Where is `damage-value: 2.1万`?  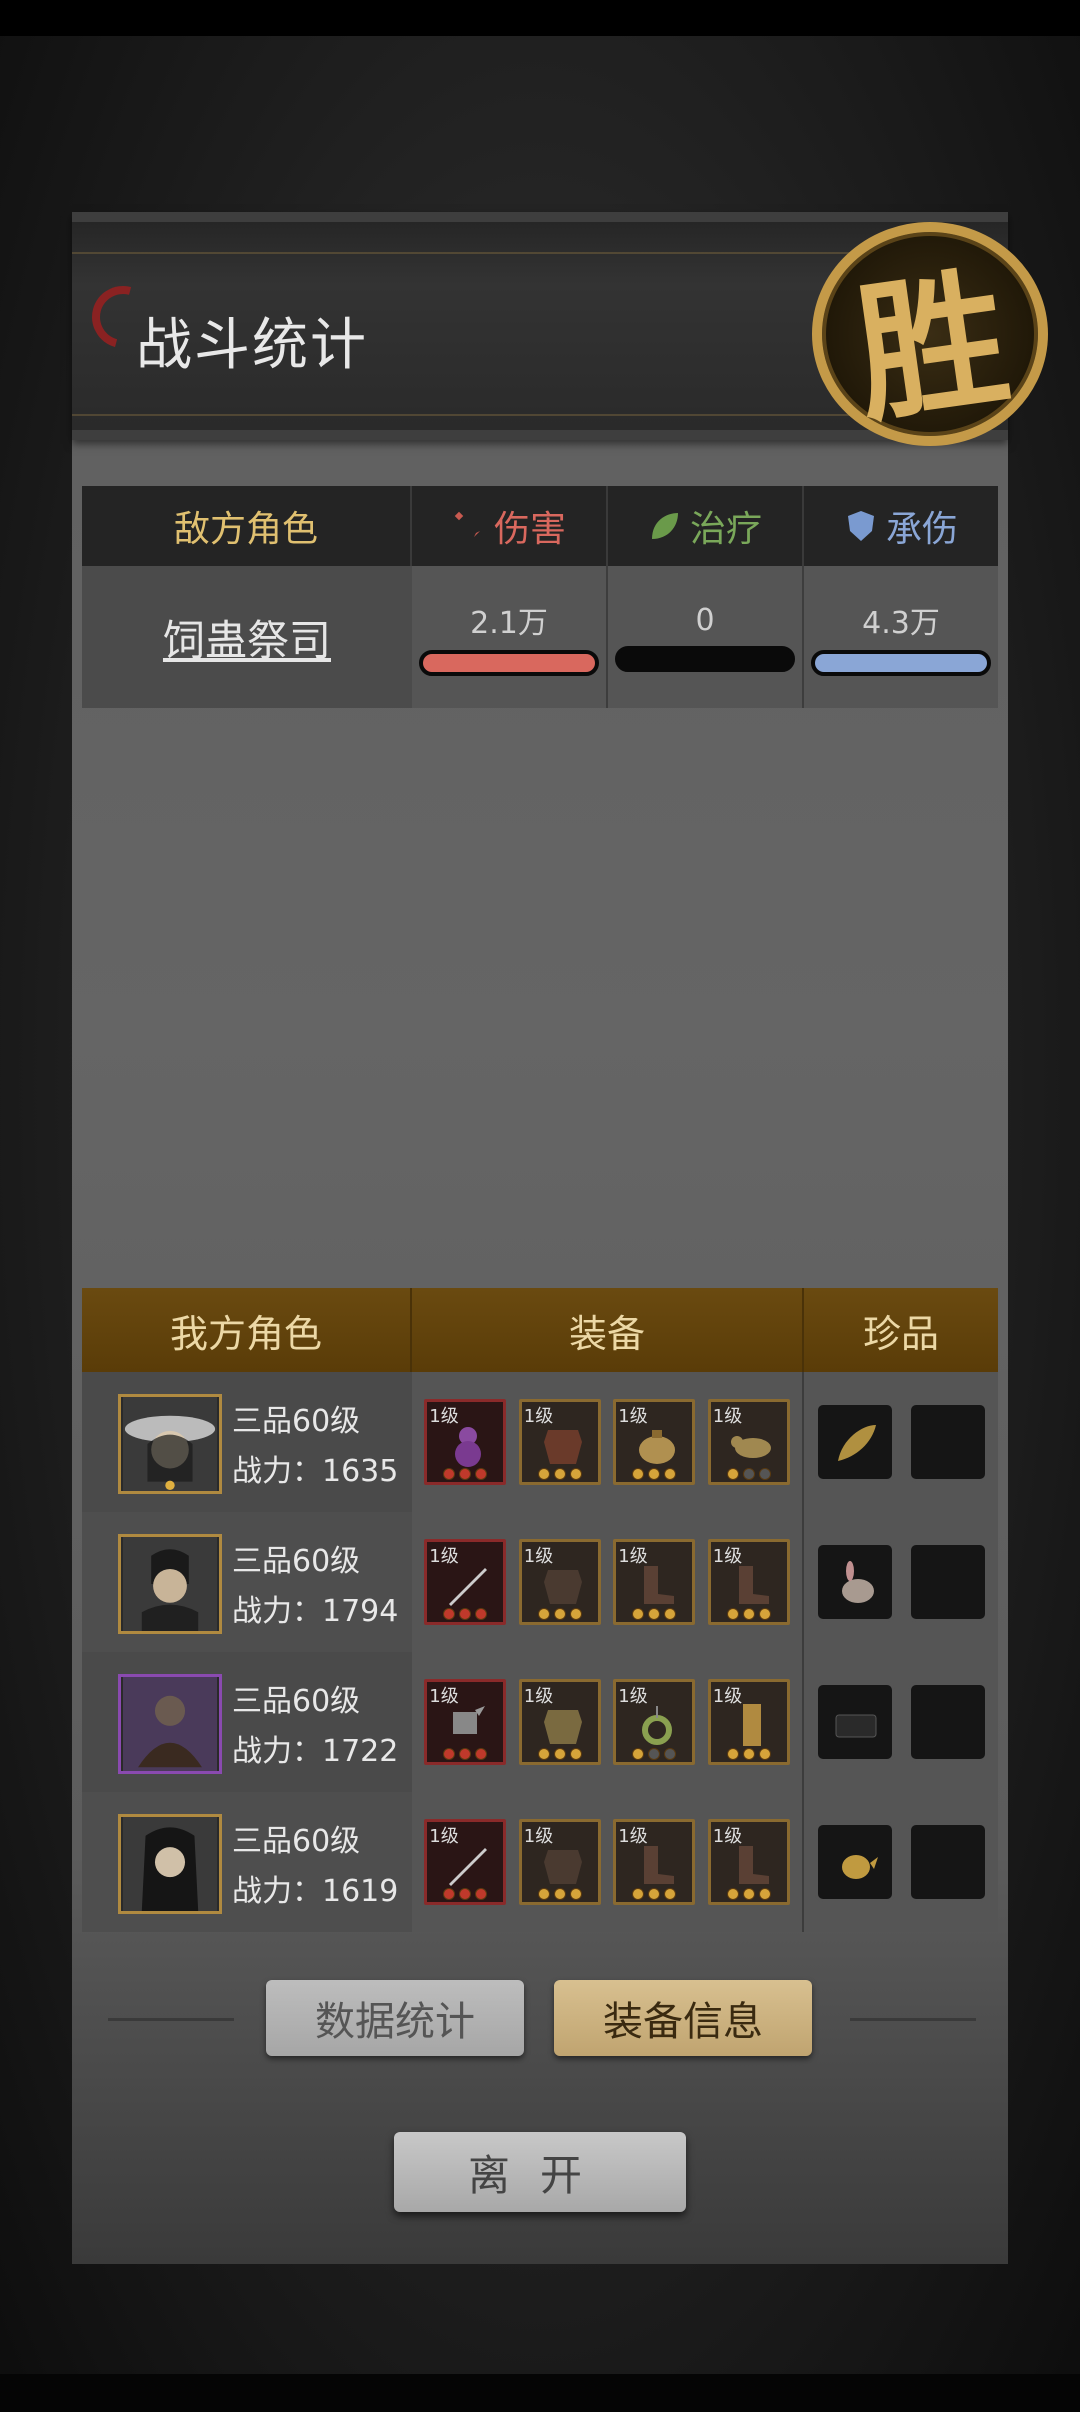 damage-value: 2.1万 is located at coordinates (509, 623).